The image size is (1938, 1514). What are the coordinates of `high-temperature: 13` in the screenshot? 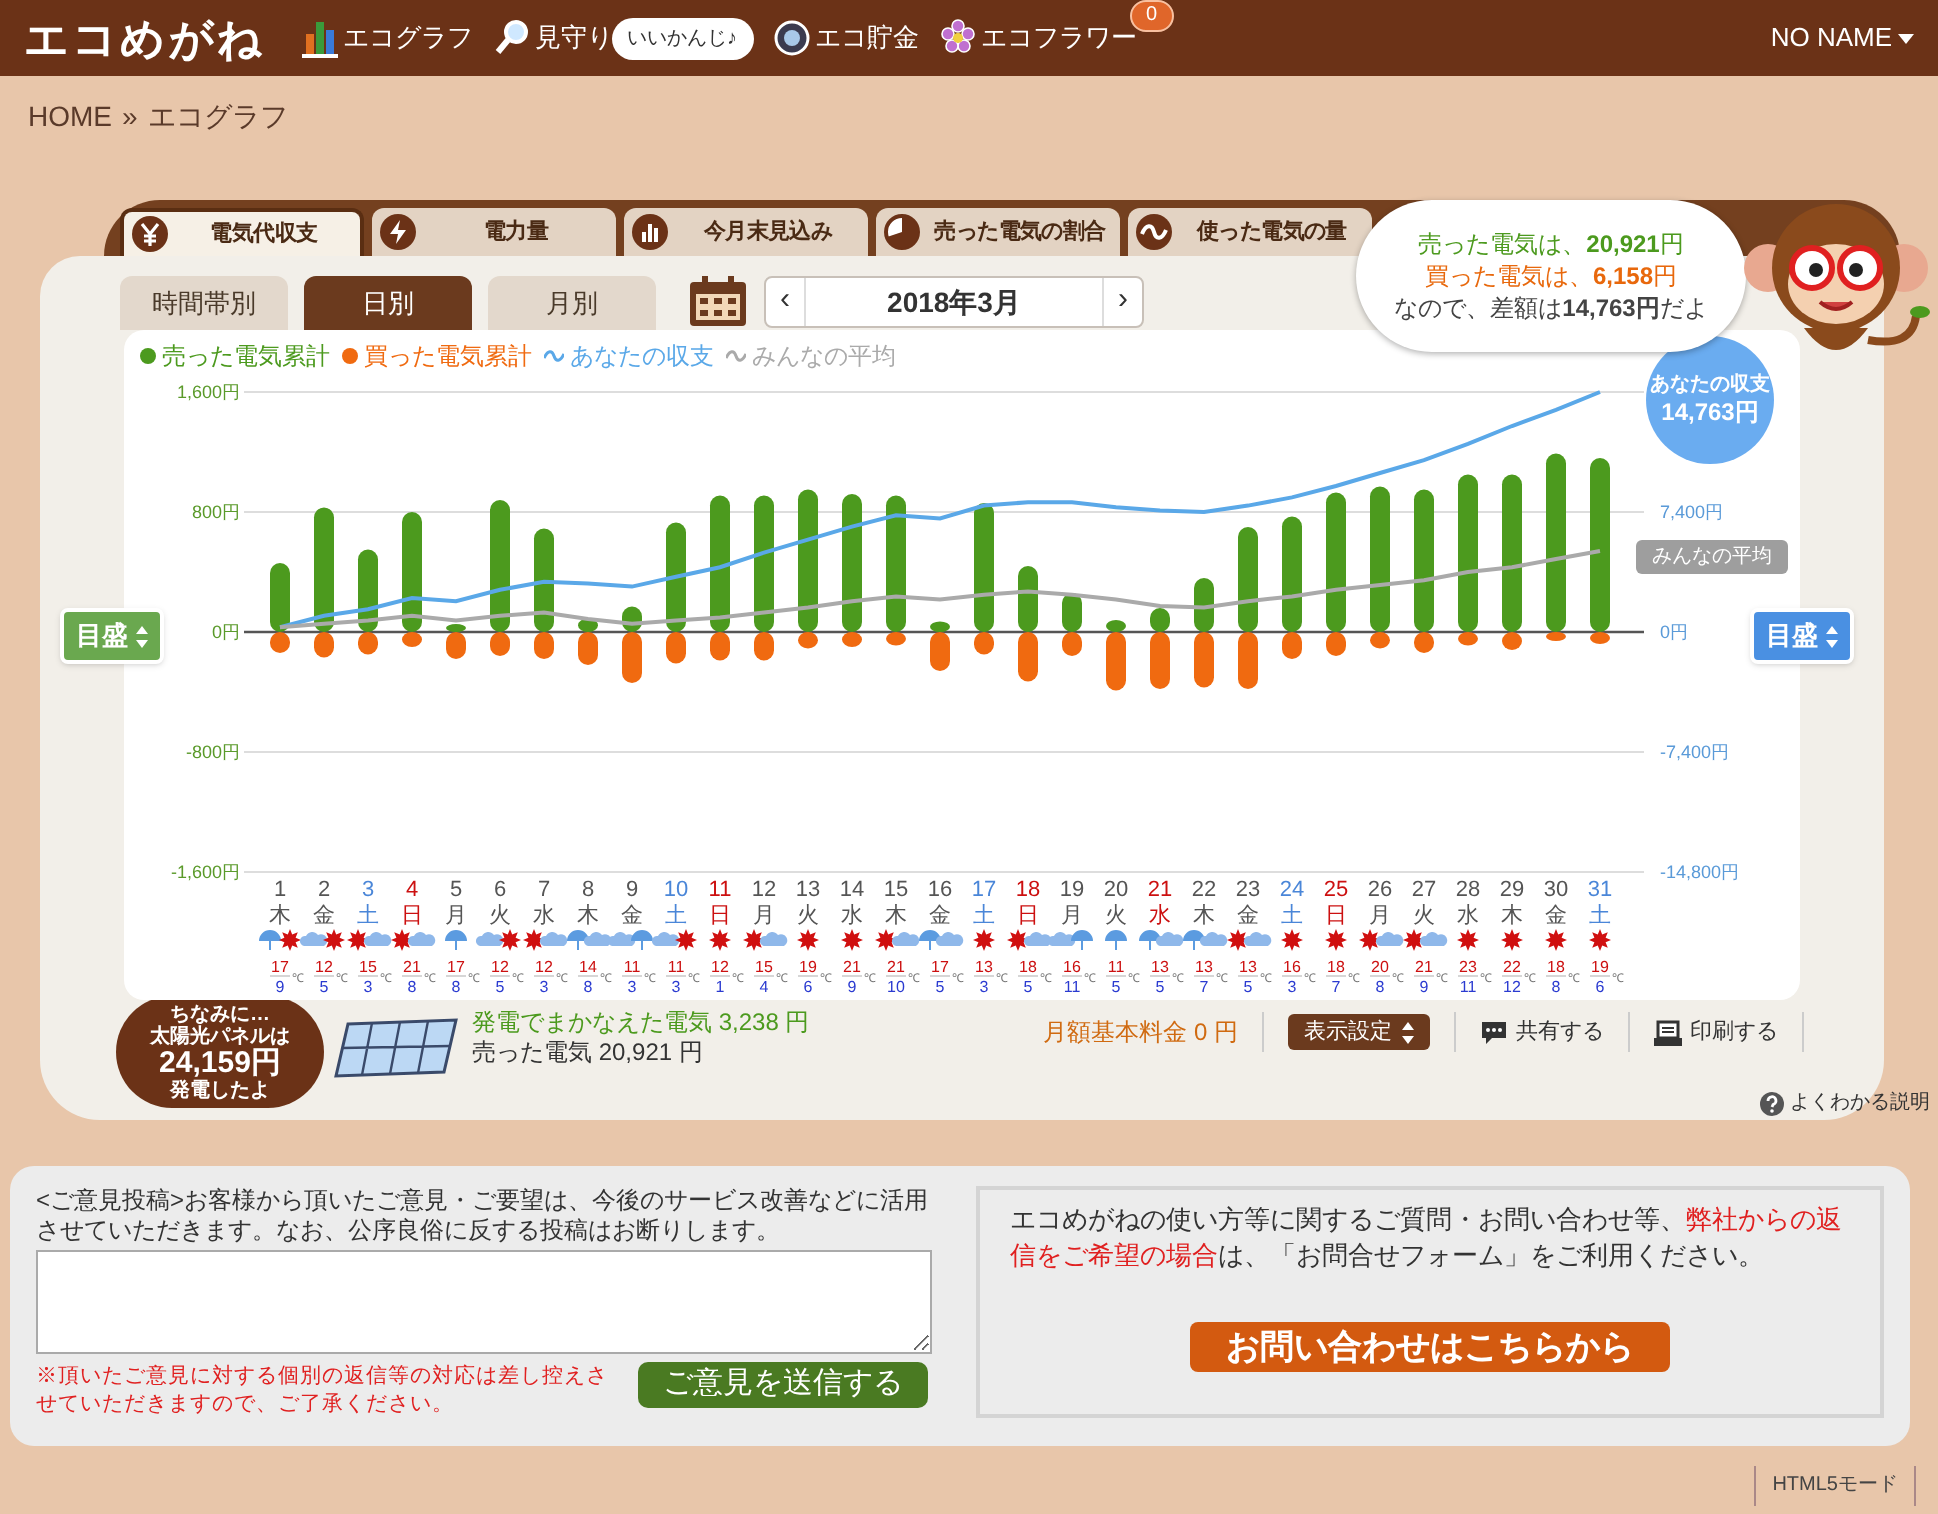 It's located at (984, 967).